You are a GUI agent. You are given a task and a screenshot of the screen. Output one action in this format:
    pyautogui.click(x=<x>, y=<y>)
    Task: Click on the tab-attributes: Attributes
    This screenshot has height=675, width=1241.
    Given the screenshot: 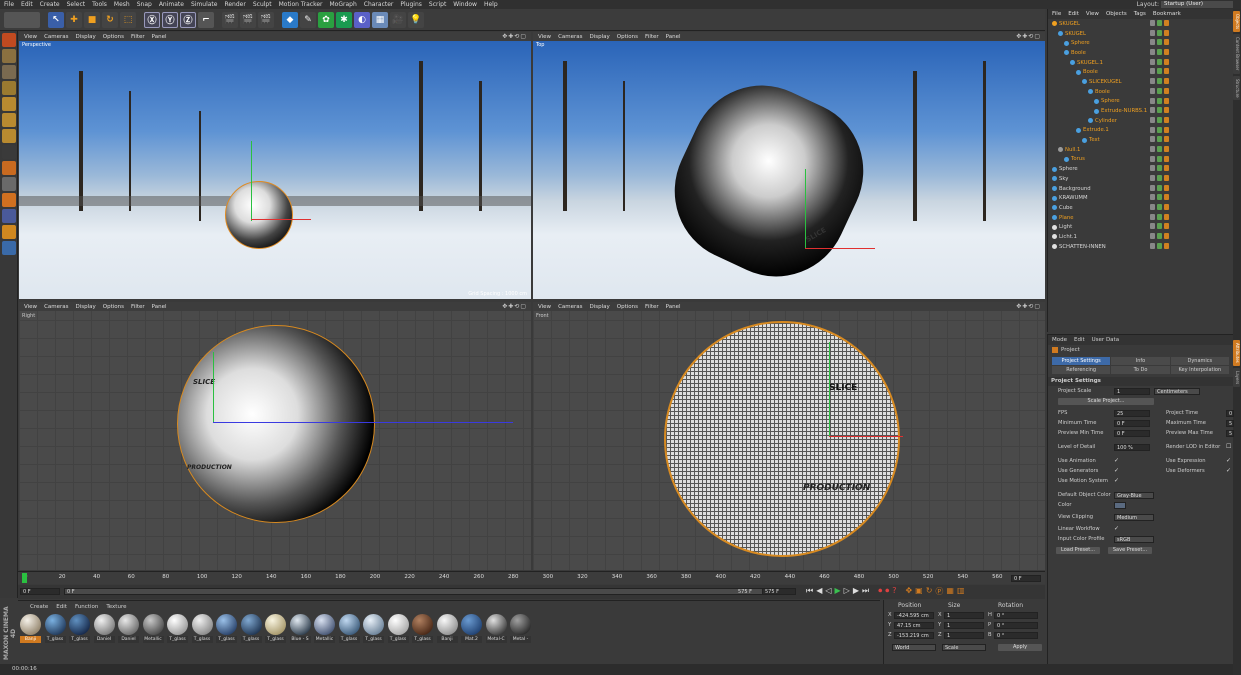 What is the action you would take?
    pyautogui.click(x=1236, y=353)
    